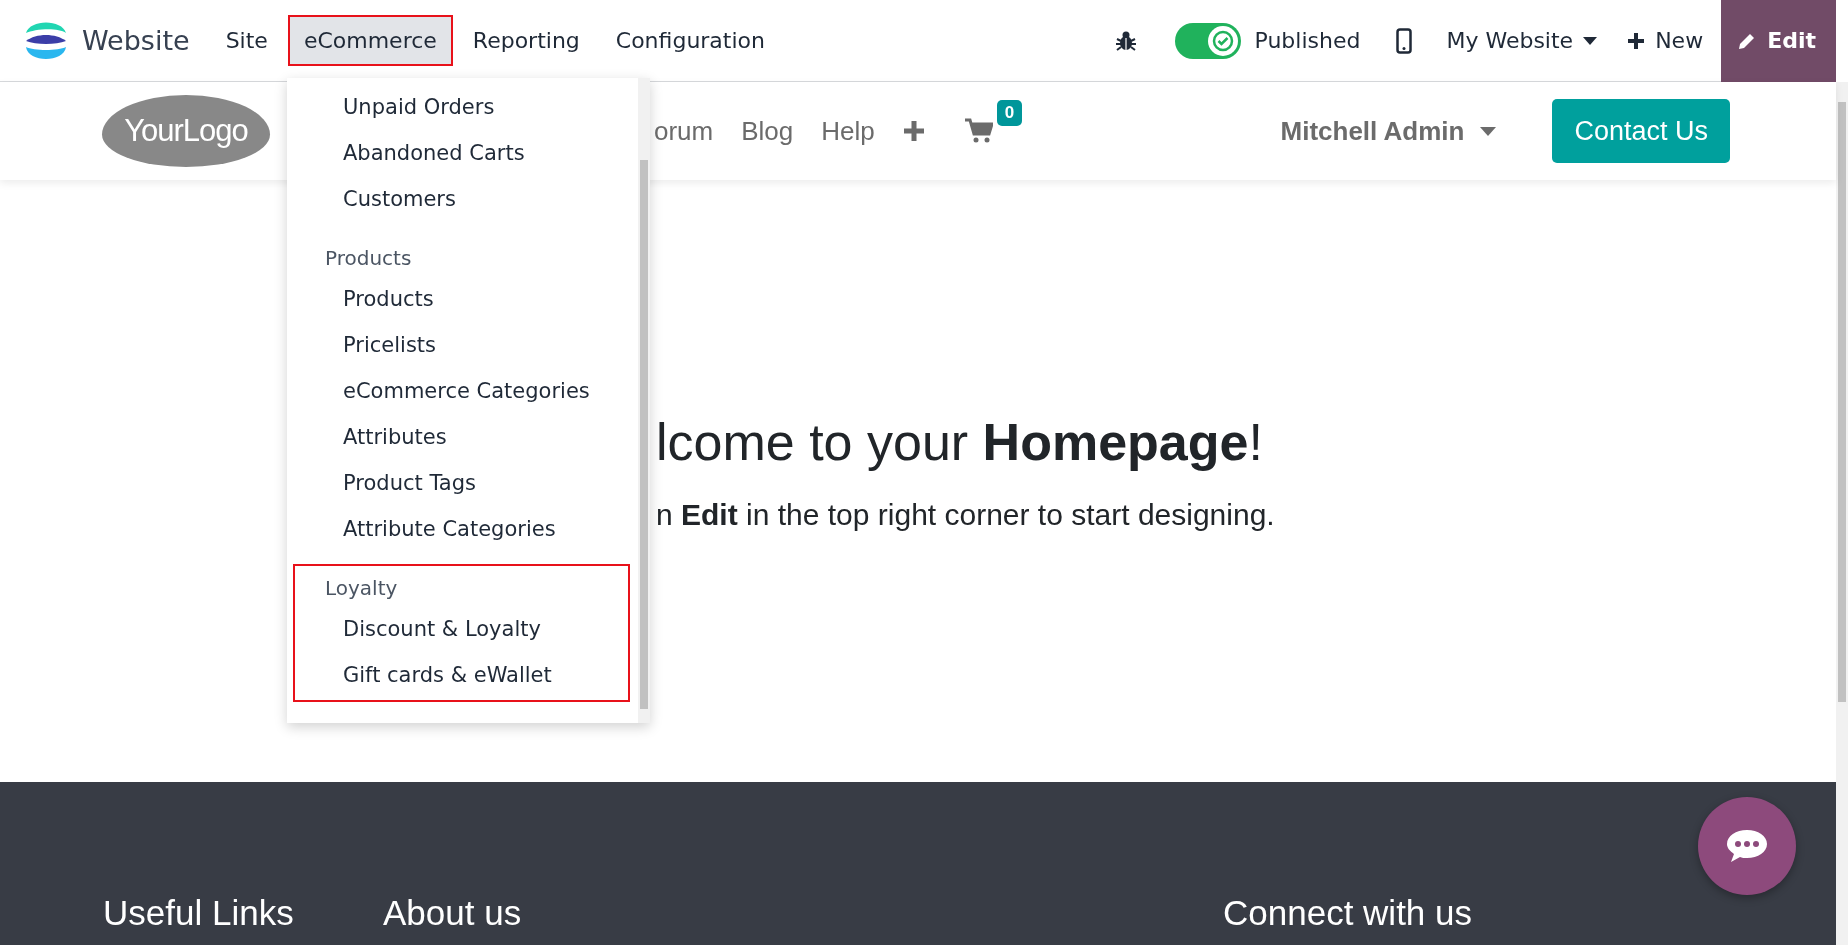  What do you see at coordinates (1009, 113) in the screenshot?
I see `cart-count-badge: 0` at bounding box center [1009, 113].